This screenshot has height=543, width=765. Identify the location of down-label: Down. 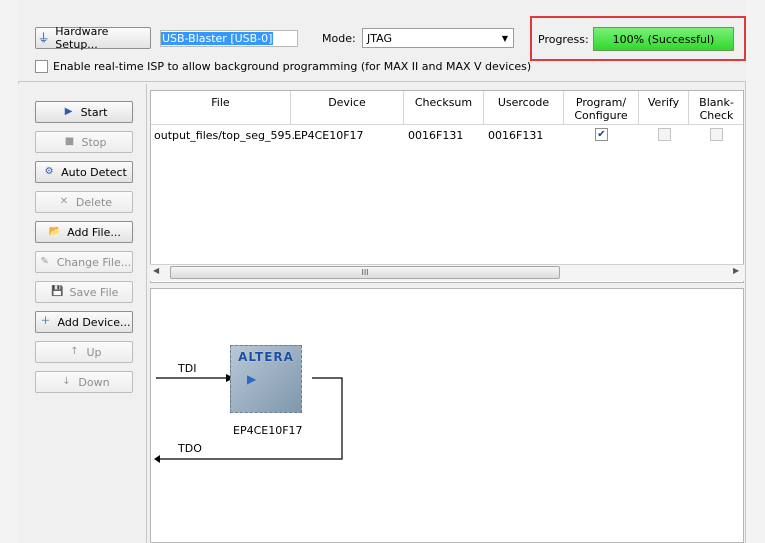
(94, 382).